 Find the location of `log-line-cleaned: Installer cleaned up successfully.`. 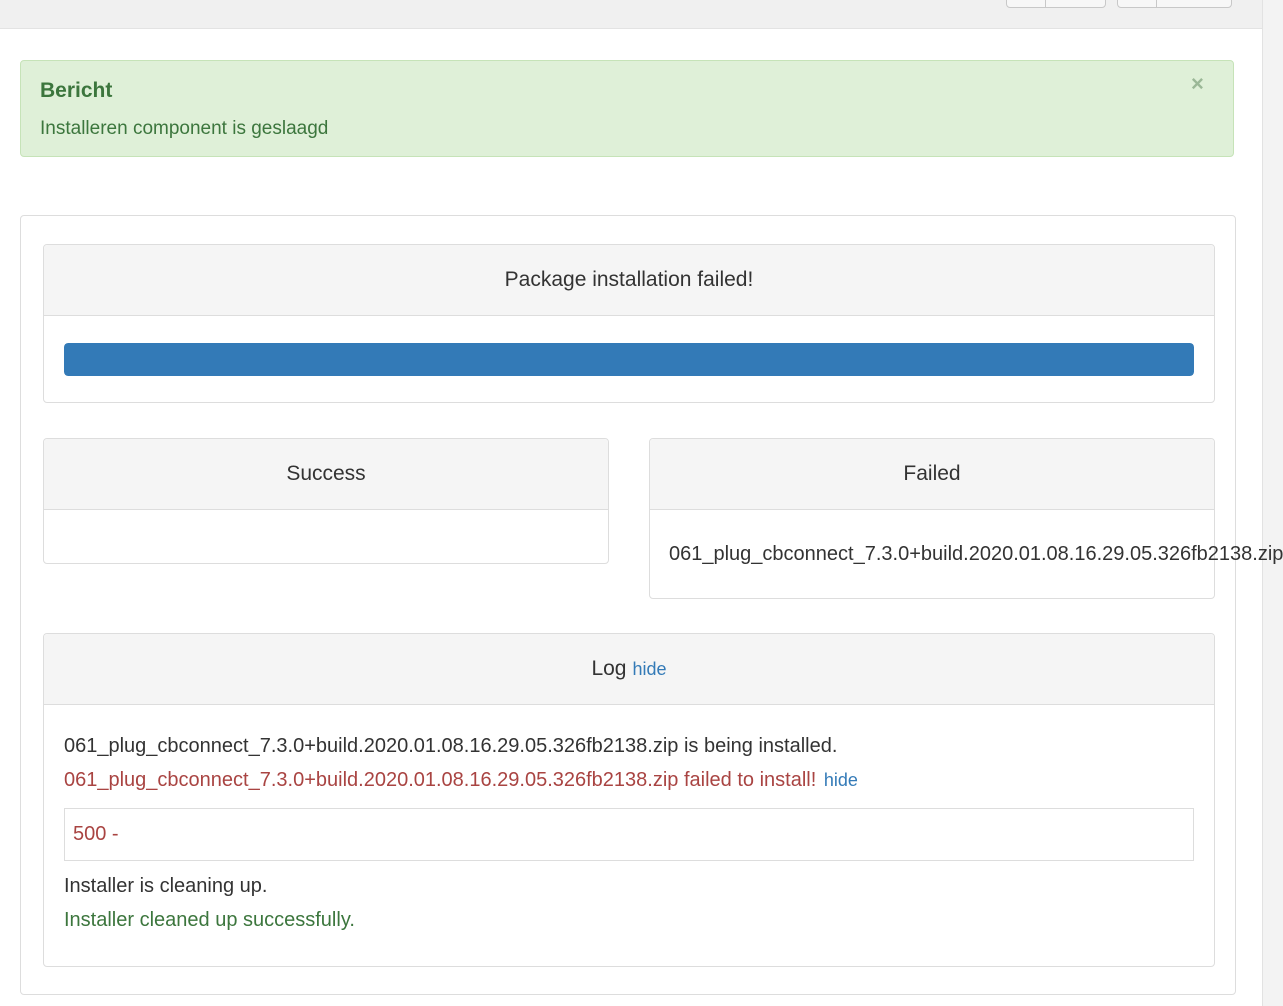

log-line-cleaned: Installer cleaned up successfully. is located at coordinates (209, 920).